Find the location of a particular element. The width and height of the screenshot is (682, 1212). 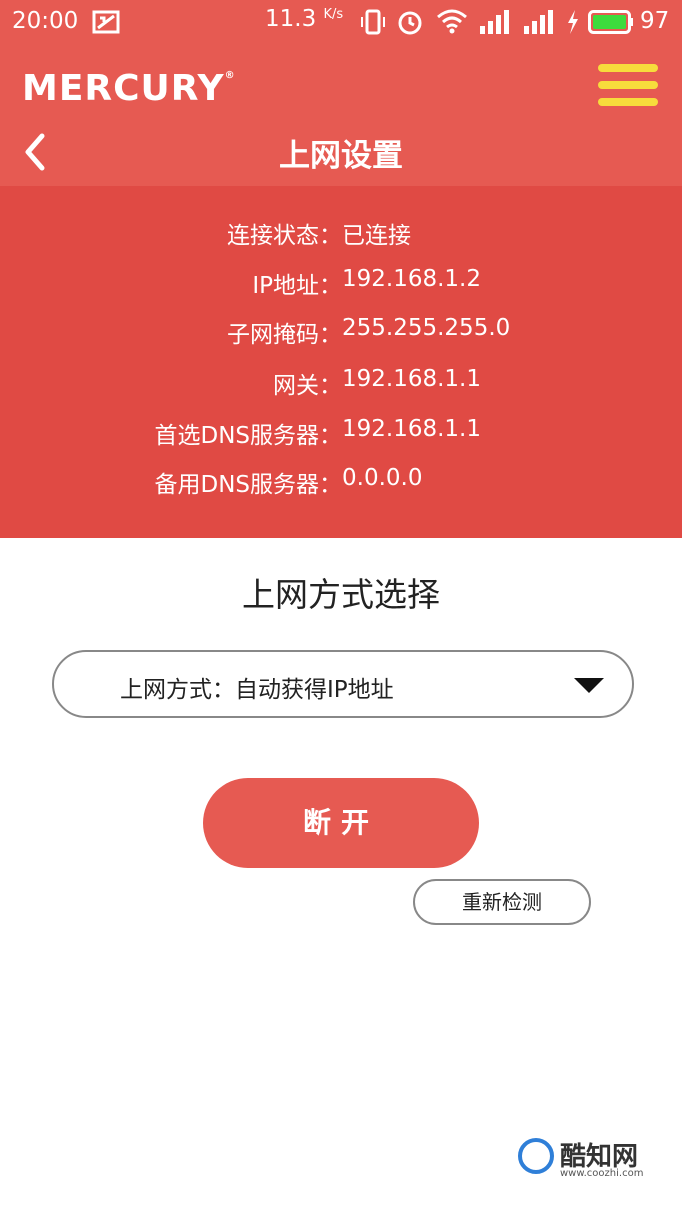

info-label: 备用DNS服务器： is located at coordinates (248, 485).